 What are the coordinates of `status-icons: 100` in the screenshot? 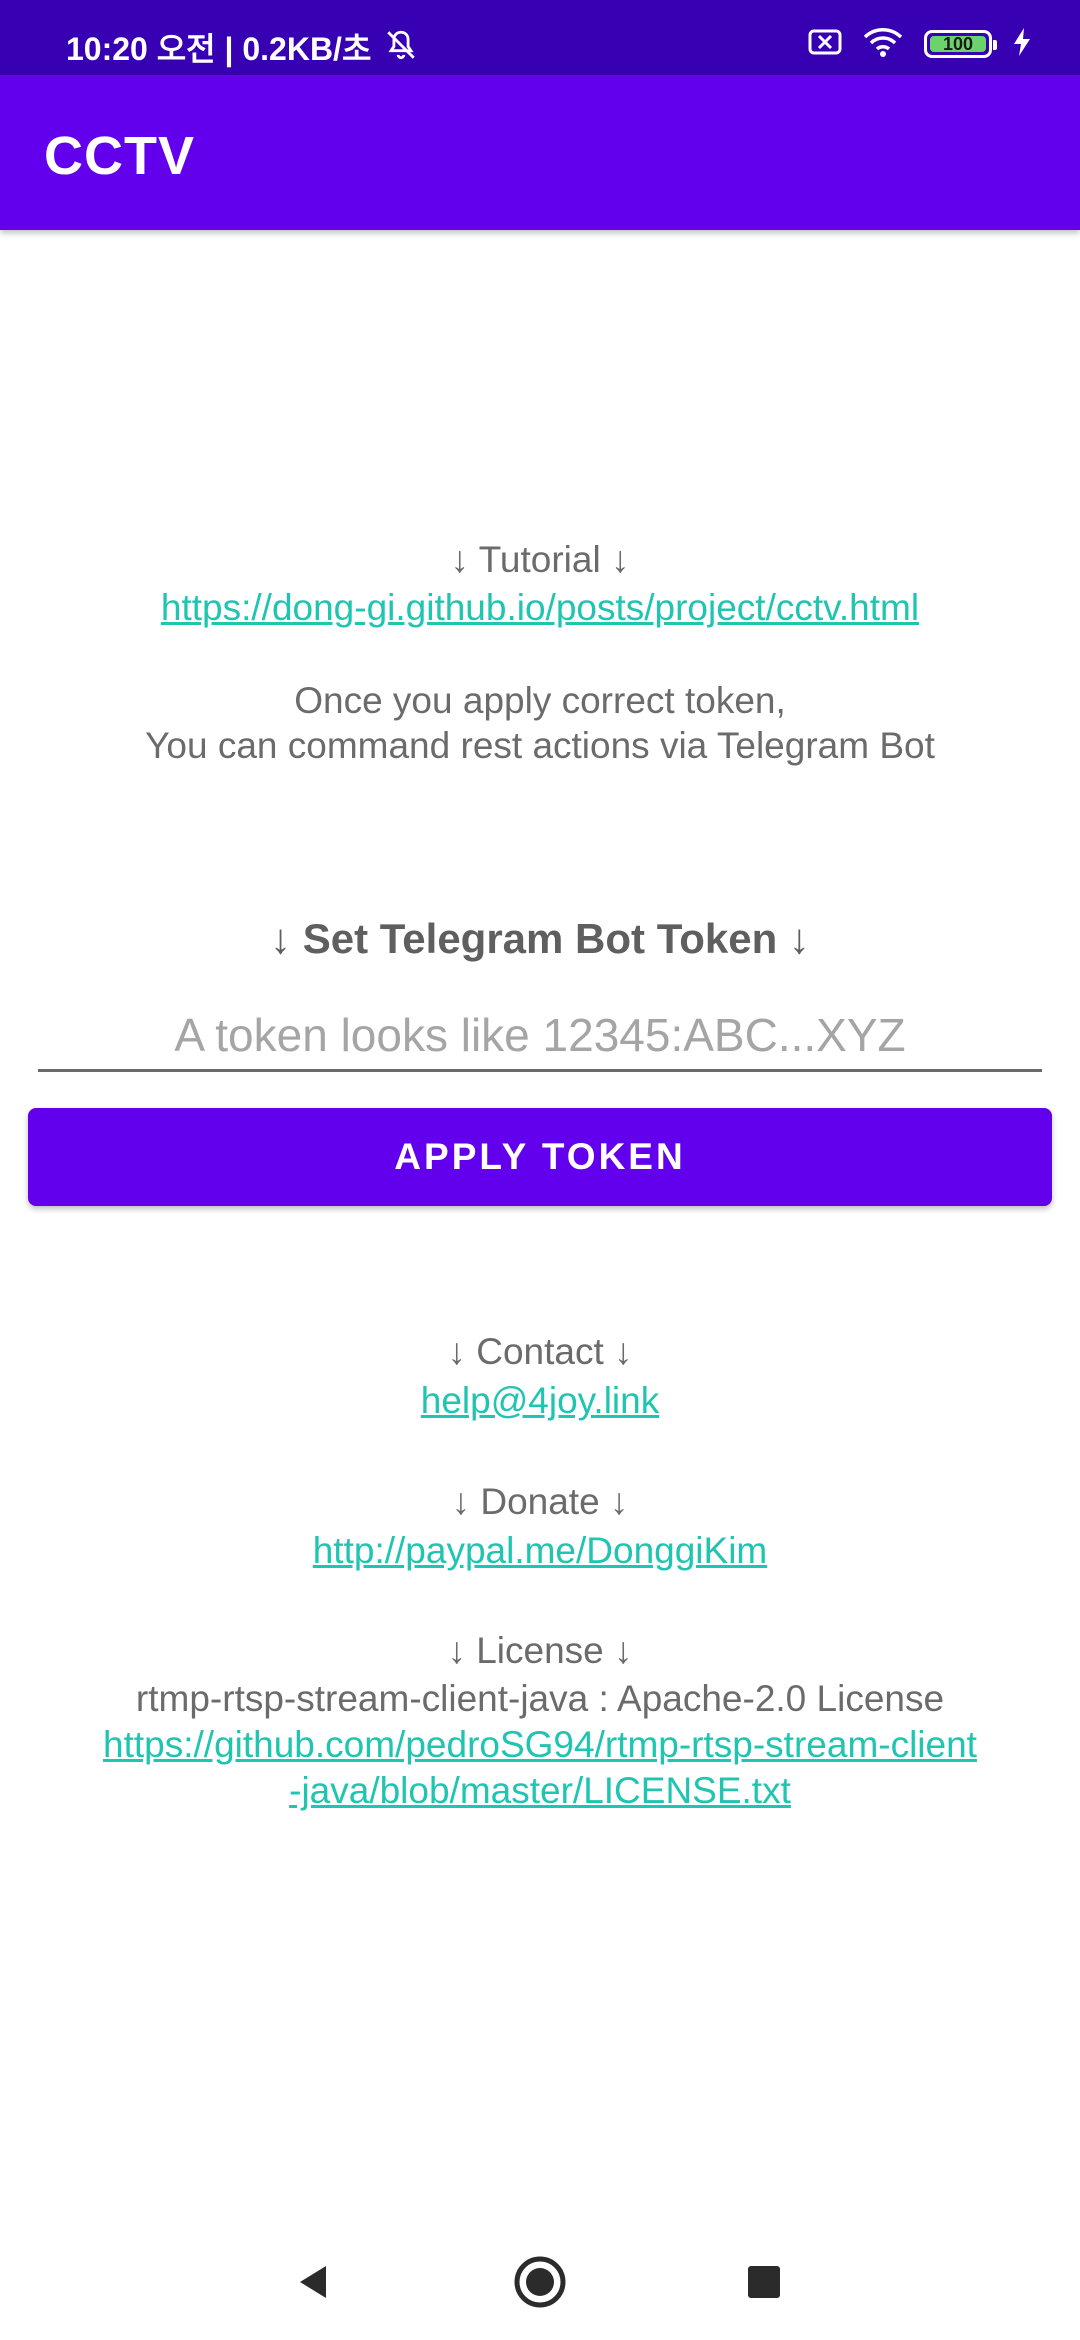 It's located at (920, 44).